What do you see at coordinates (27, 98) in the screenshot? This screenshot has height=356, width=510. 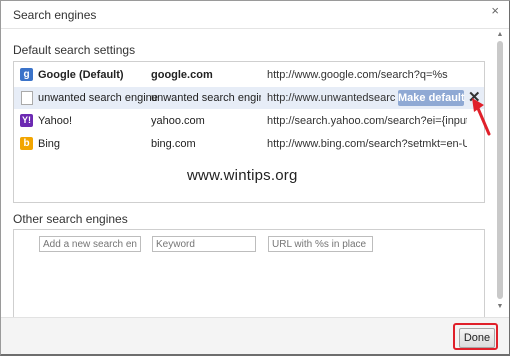 I see `page-icon` at bounding box center [27, 98].